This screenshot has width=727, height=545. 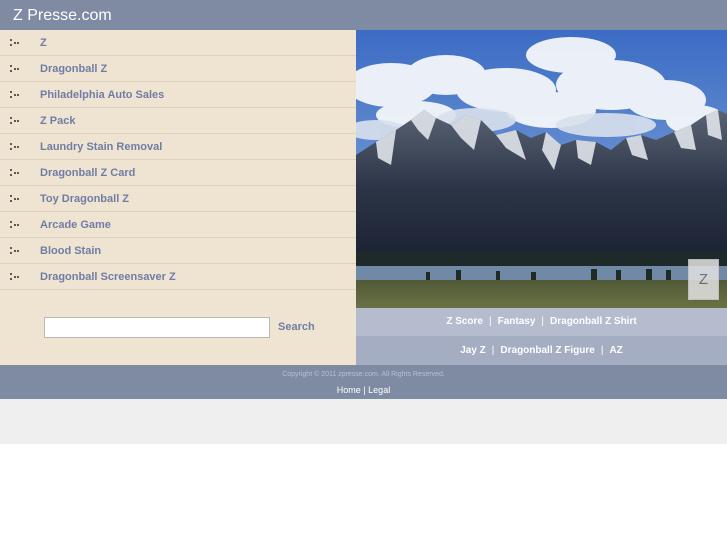 I want to click on list-item: Dragonball Z Card, so click(x=178, y=173).